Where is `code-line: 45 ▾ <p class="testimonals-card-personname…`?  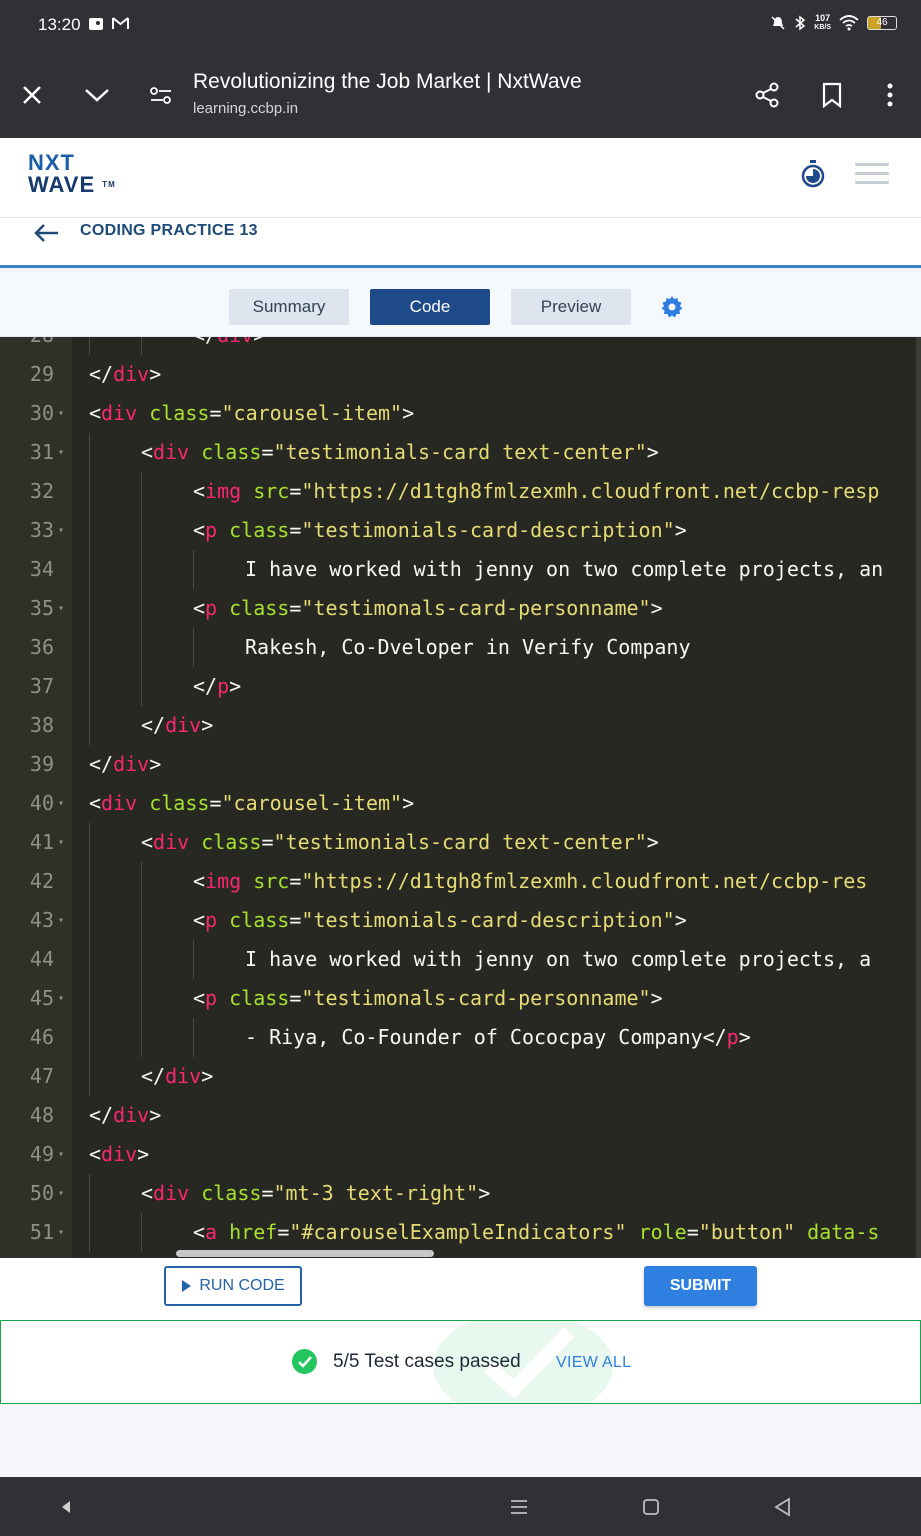
code-line: 45 ▾ <p class="testimonals-card-personname… is located at coordinates (460, 998).